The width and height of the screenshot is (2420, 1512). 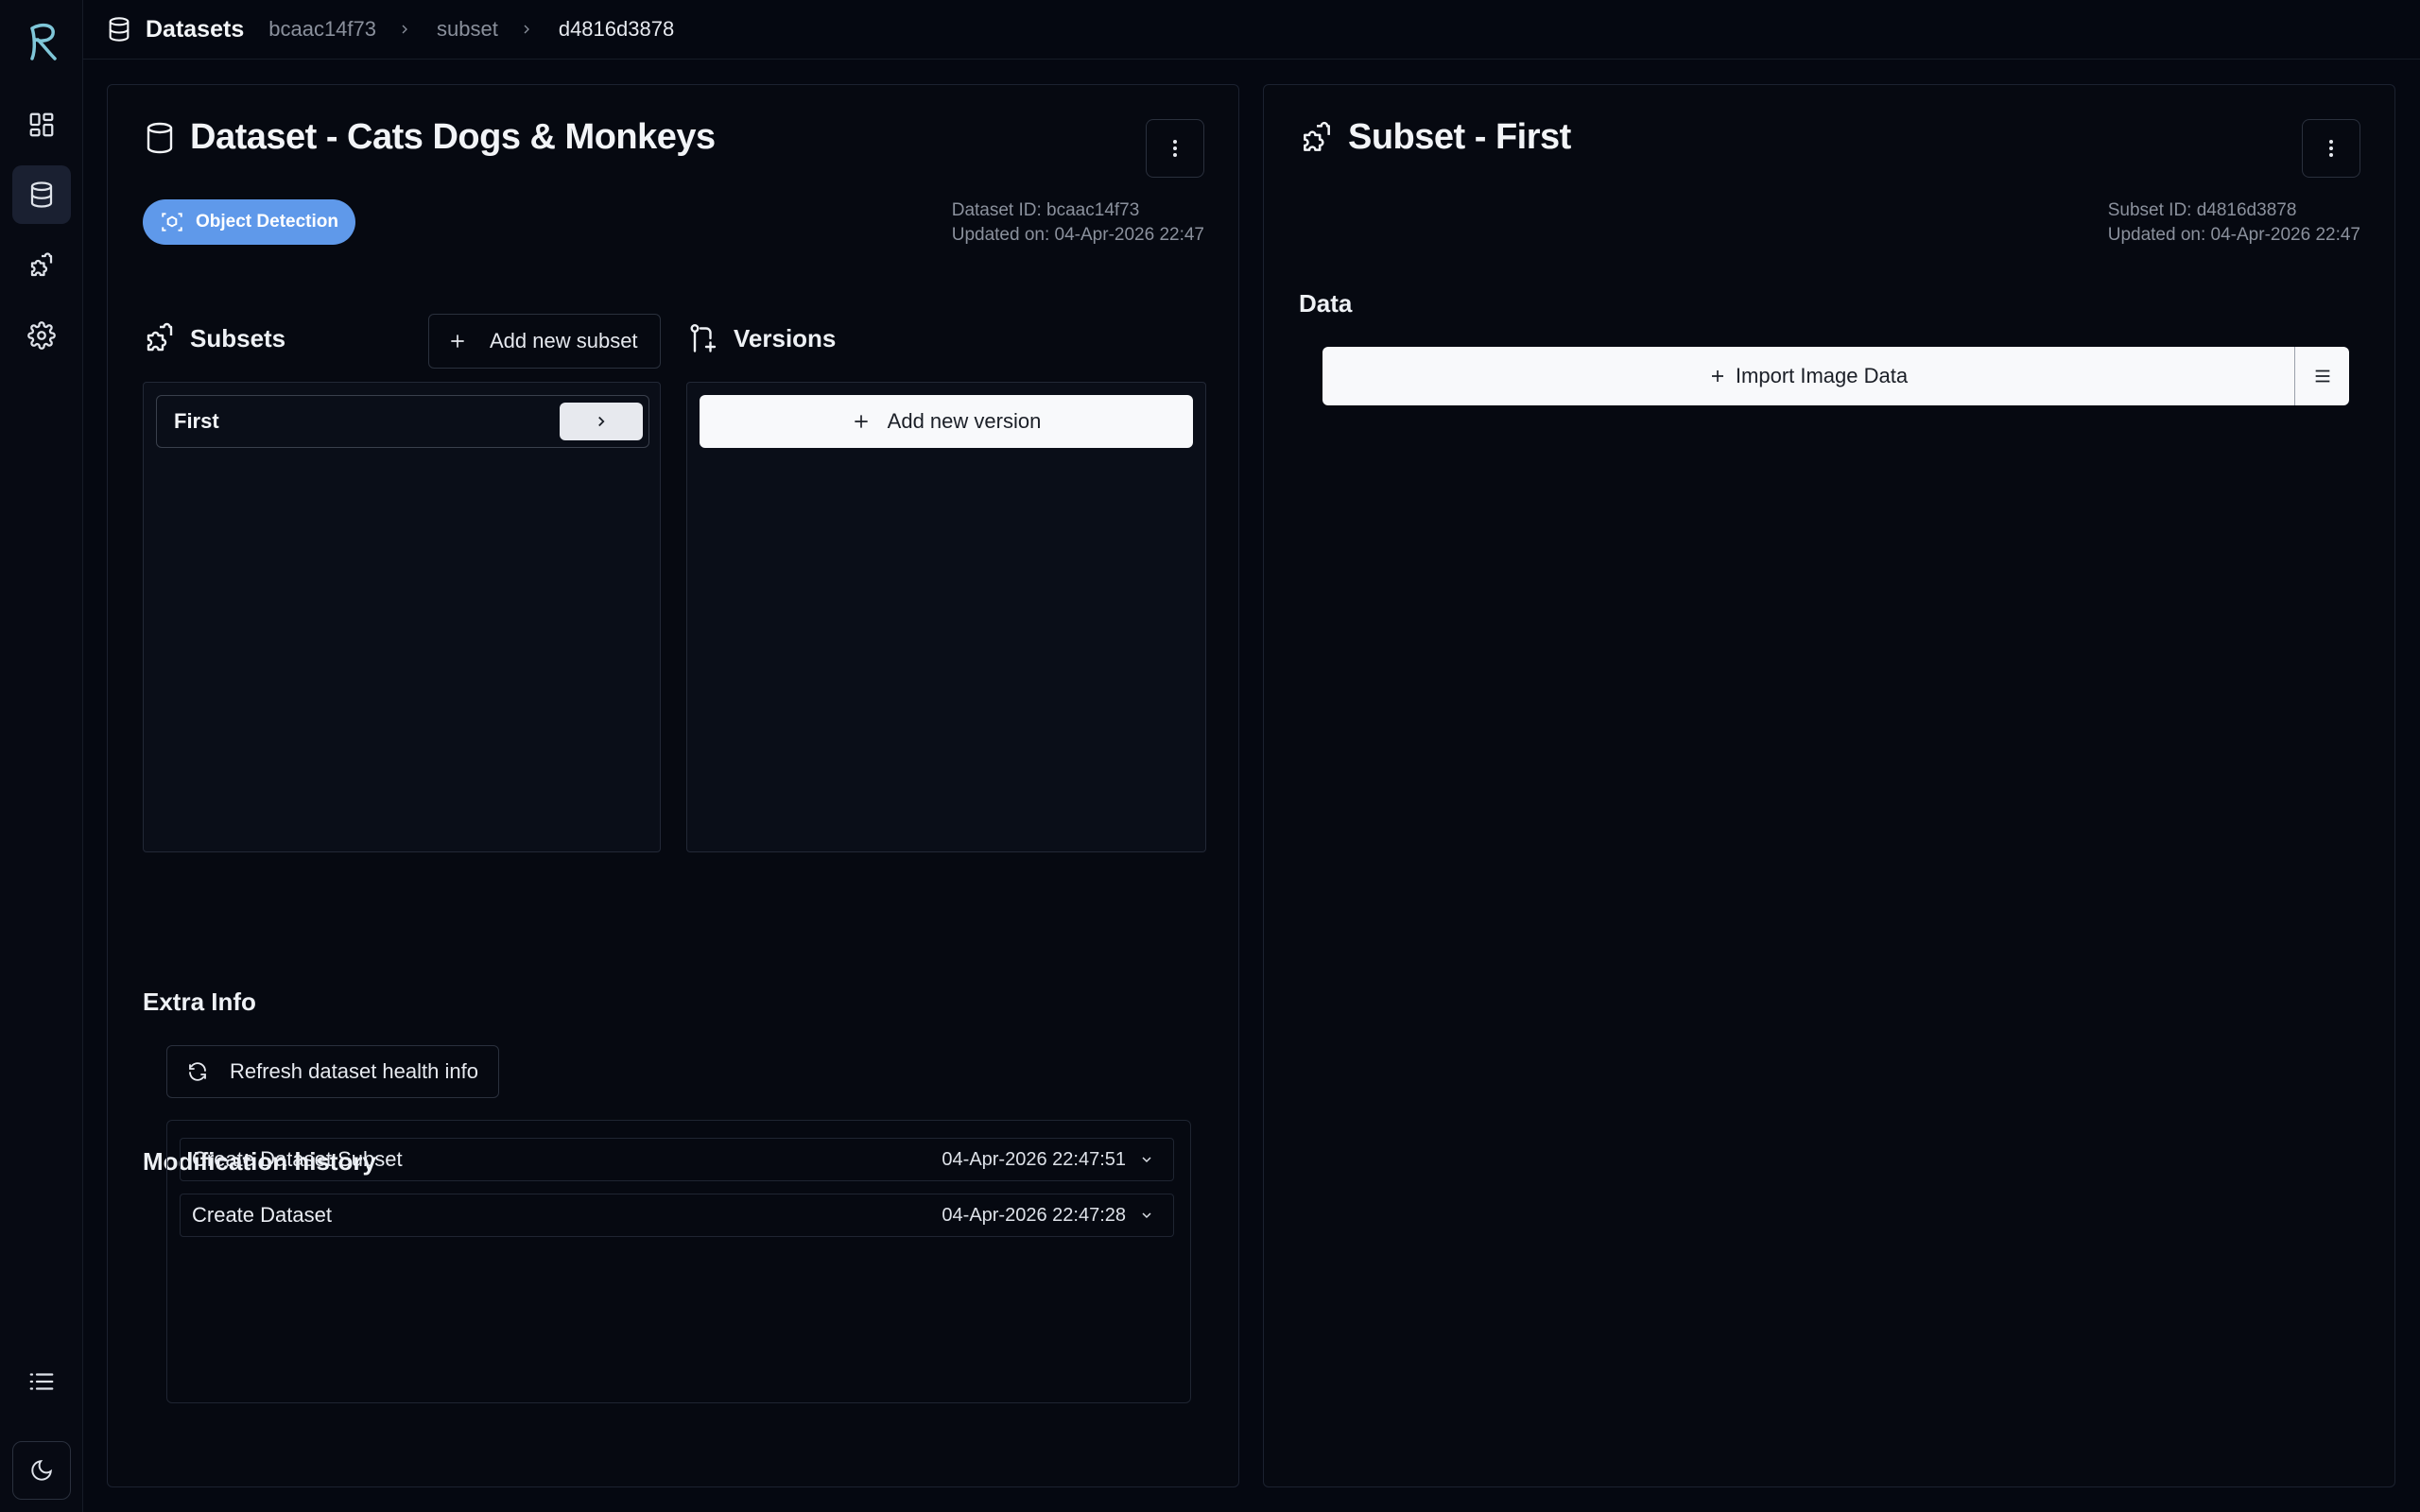 I want to click on sidebar-item-datasets, so click(x=41, y=194).